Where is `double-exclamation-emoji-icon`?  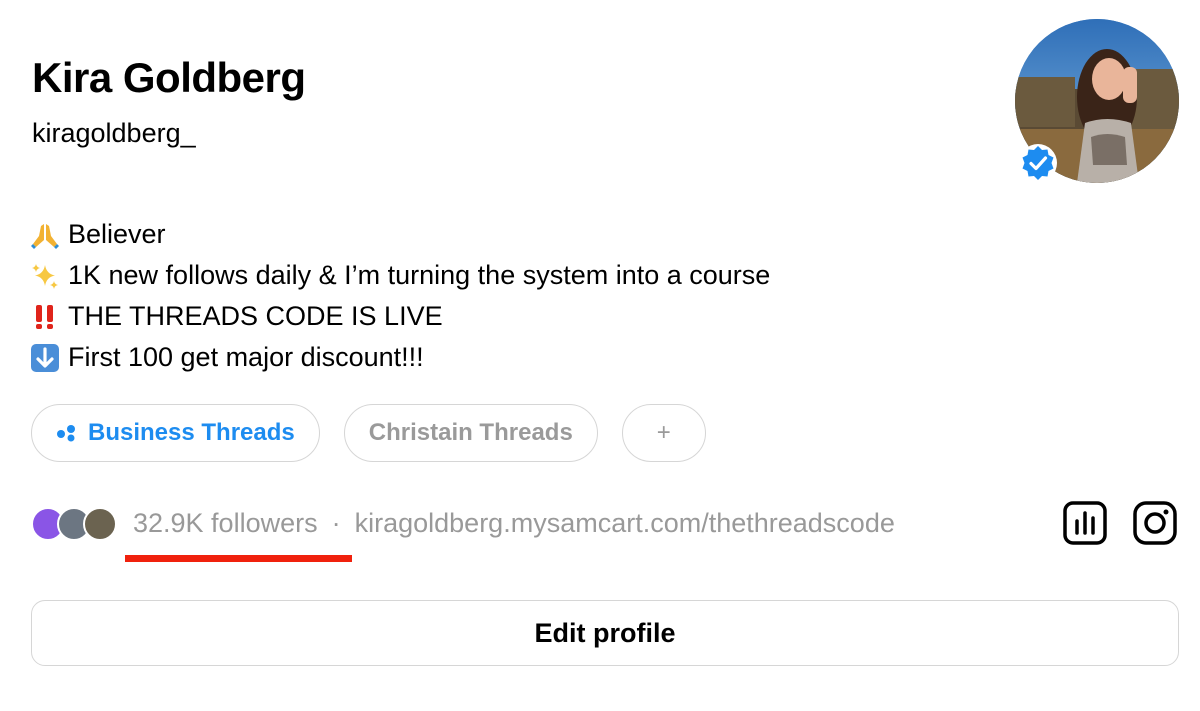
double-exclamation-emoji-icon is located at coordinates (44, 316).